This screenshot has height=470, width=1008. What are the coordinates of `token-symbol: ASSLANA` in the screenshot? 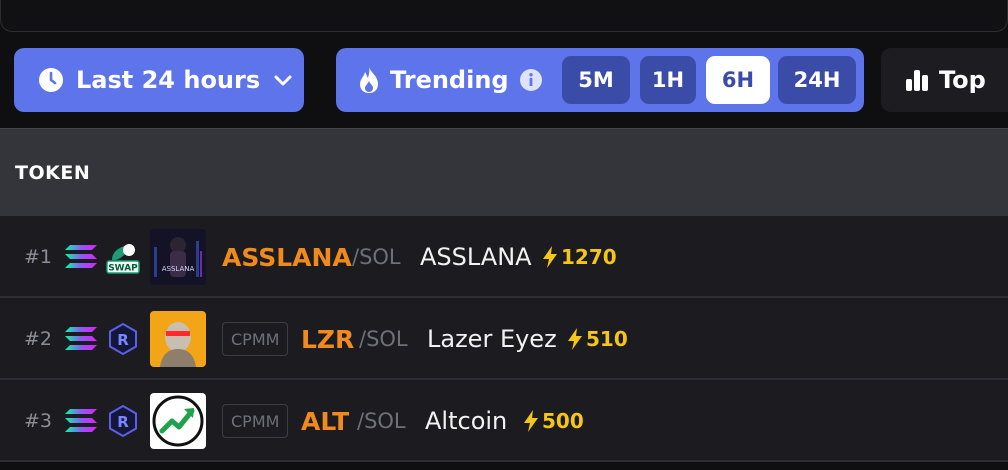 It's located at (287, 257).